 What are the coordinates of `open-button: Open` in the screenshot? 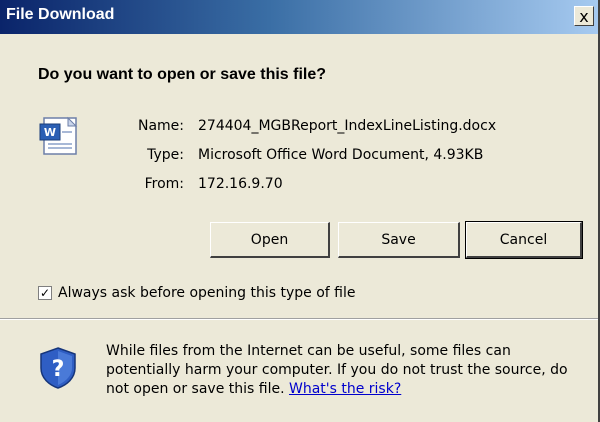 It's located at (270, 240).